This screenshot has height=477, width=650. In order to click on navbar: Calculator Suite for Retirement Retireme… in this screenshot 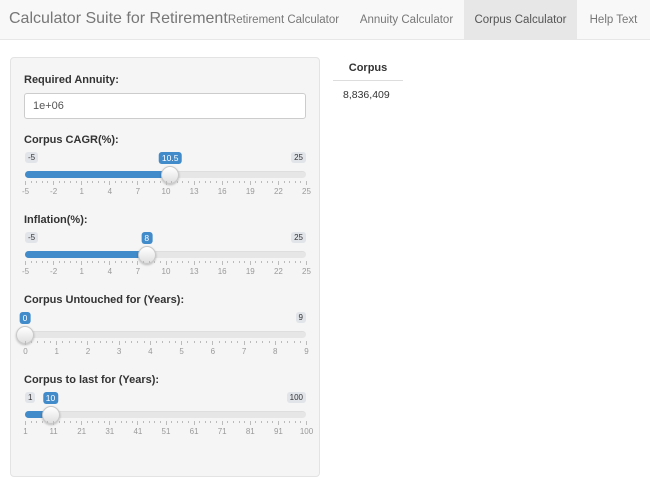, I will do `click(325, 20)`.